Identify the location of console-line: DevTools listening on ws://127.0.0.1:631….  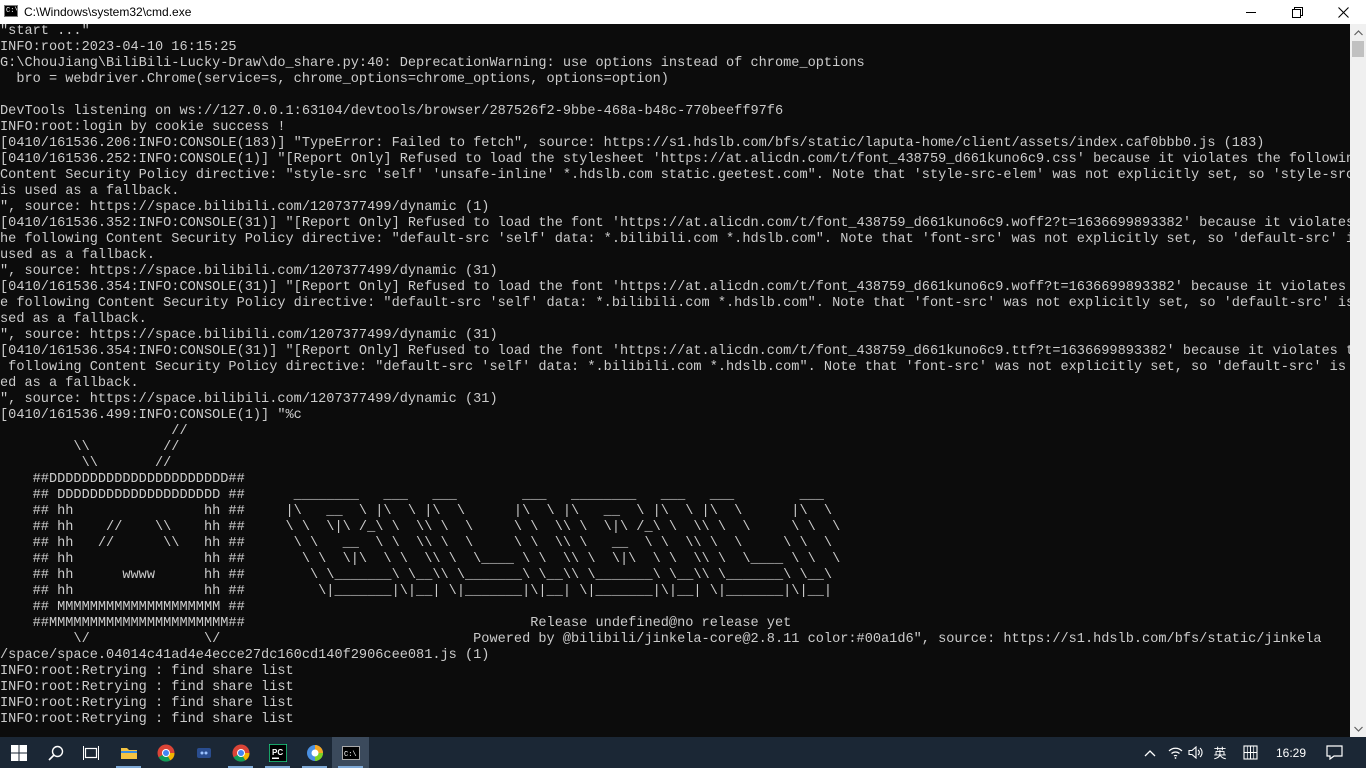
(392, 111).